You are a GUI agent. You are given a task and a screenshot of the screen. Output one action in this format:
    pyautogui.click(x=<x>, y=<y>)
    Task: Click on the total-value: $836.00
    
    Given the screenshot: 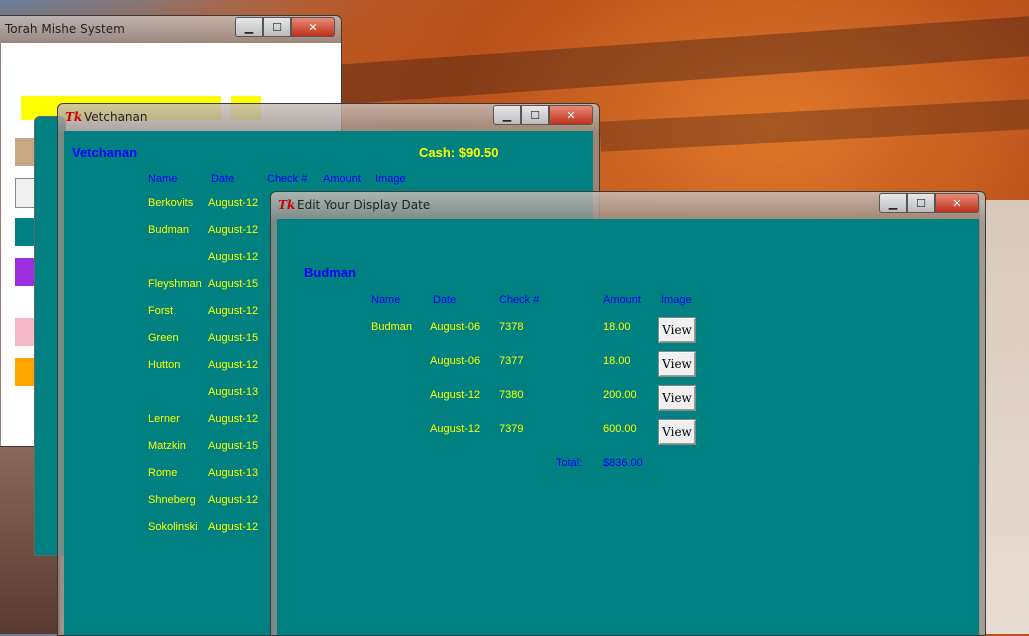 What is the action you would take?
    pyautogui.click(x=623, y=463)
    